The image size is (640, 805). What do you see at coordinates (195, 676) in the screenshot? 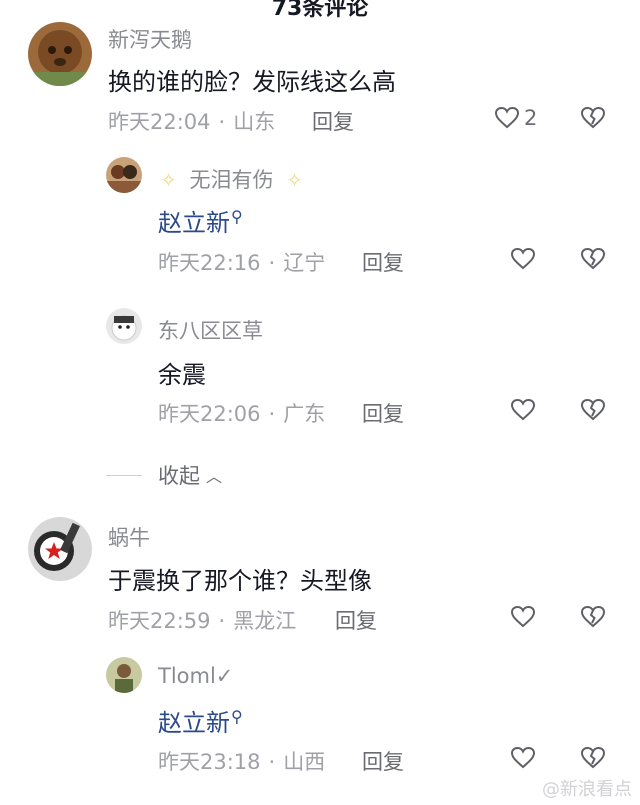
I see `comment-username: Tloml✓` at bounding box center [195, 676].